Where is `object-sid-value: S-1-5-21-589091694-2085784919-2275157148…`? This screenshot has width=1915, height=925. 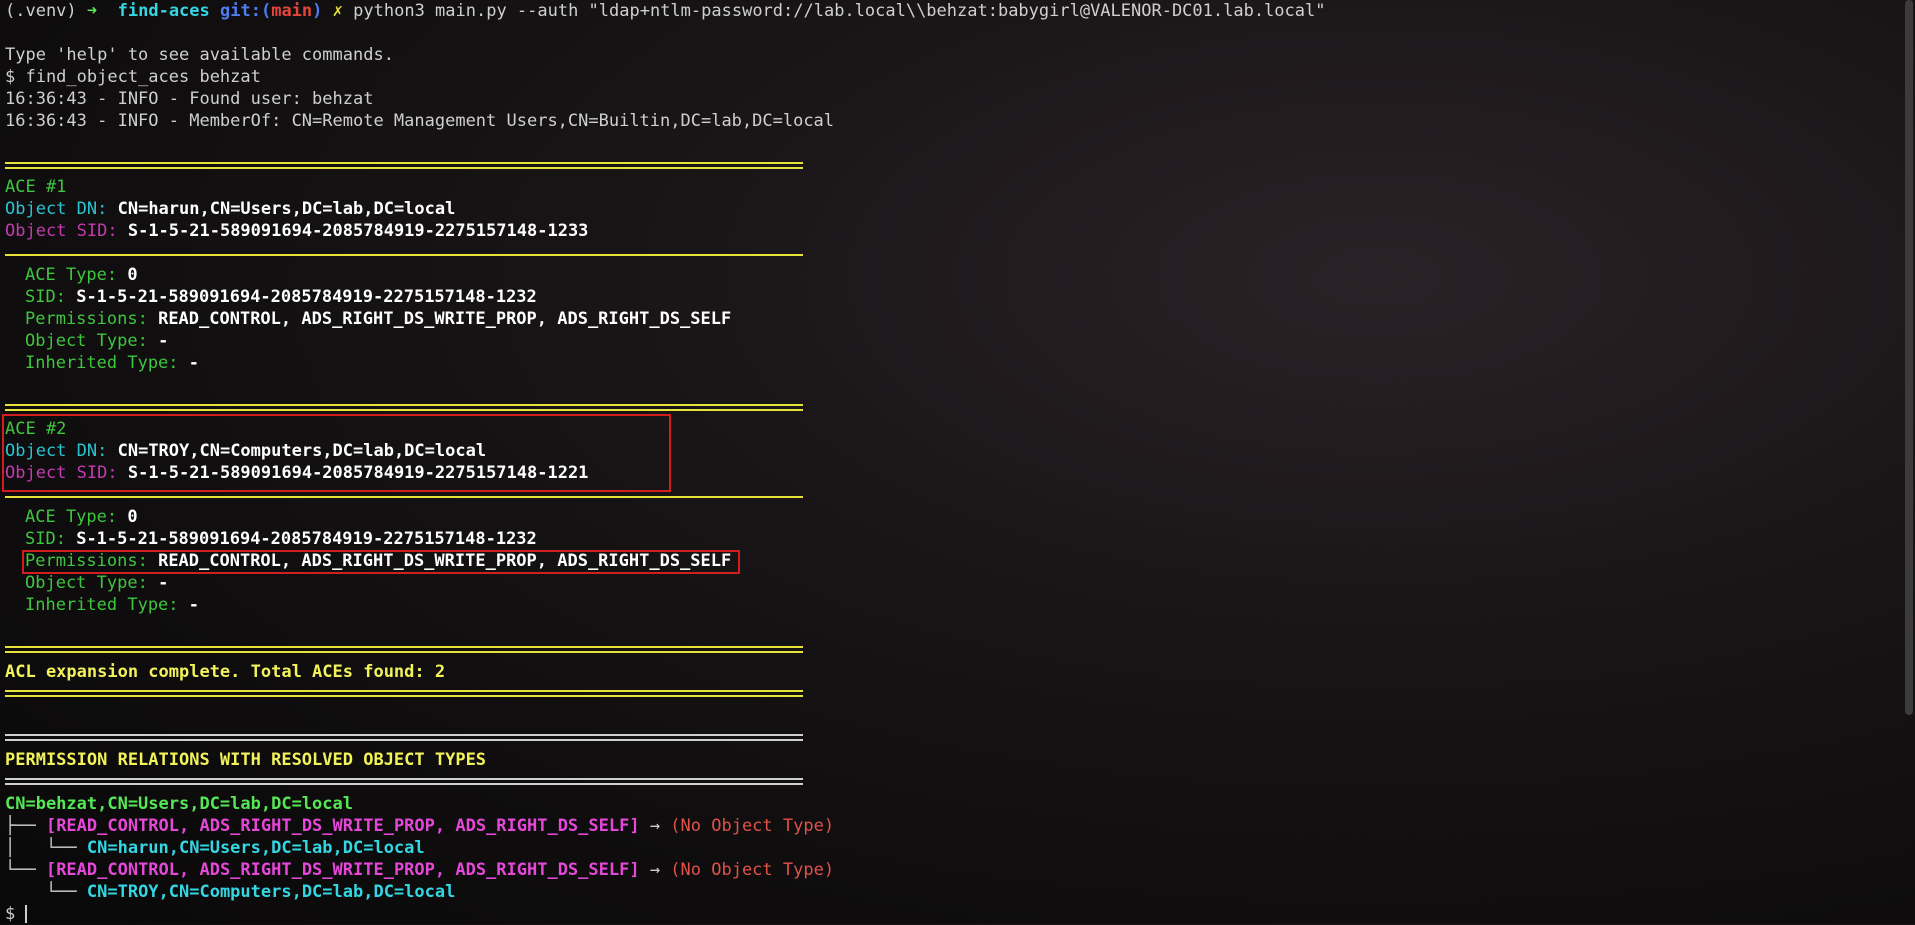 object-sid-value: S-1-5-21-589091694-2085784919-2275157148… is located at coordinates (358, 231).